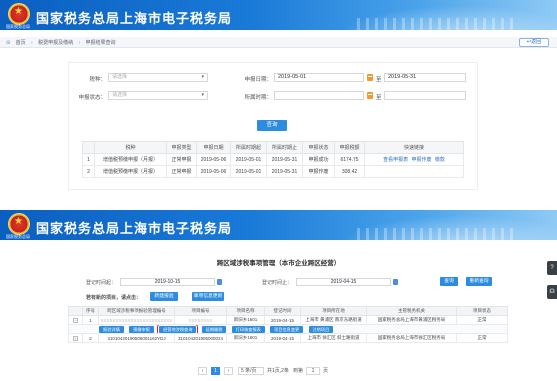  What do you see at coordinates (312, 370) in the screenshot?
I see `goto-page-input: 1` at bounding box center [312, 370].